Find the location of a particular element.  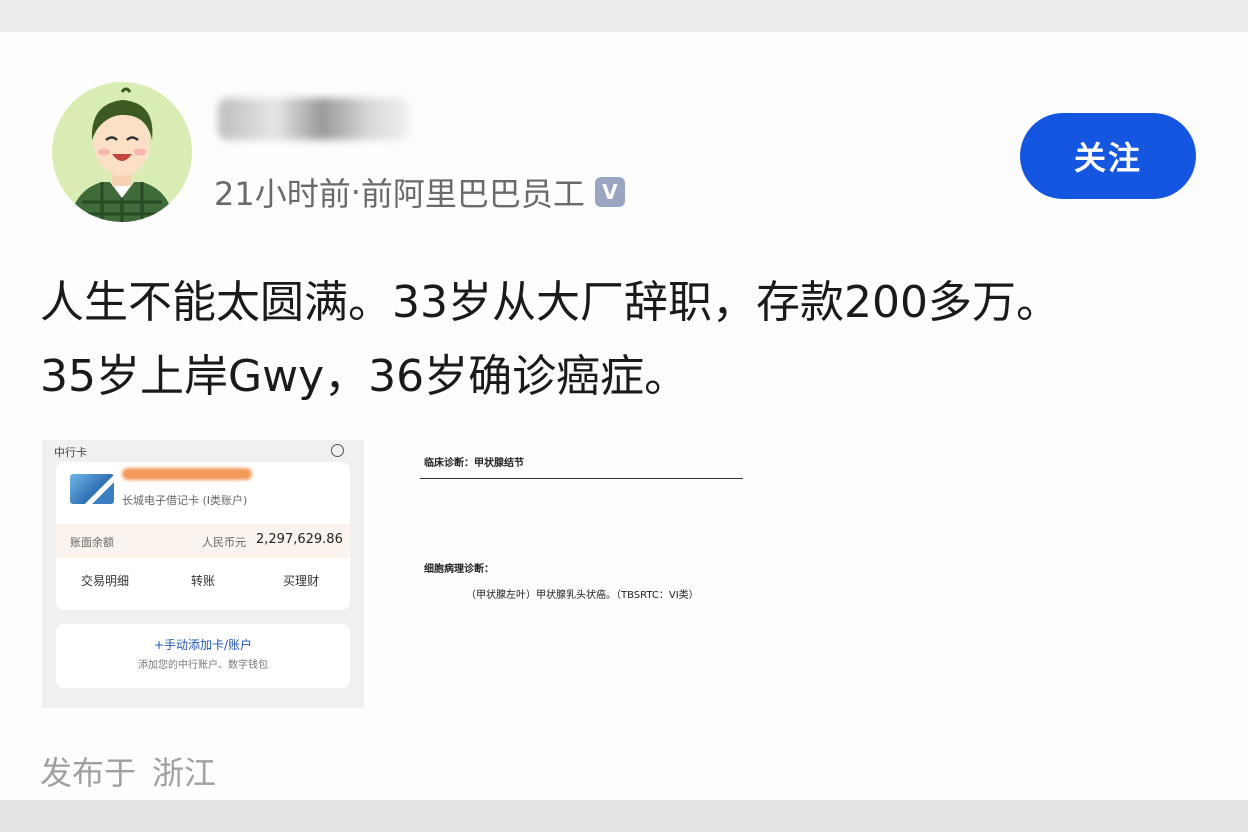

currency-label: 人民币元 is located at coordinates (224, 542).